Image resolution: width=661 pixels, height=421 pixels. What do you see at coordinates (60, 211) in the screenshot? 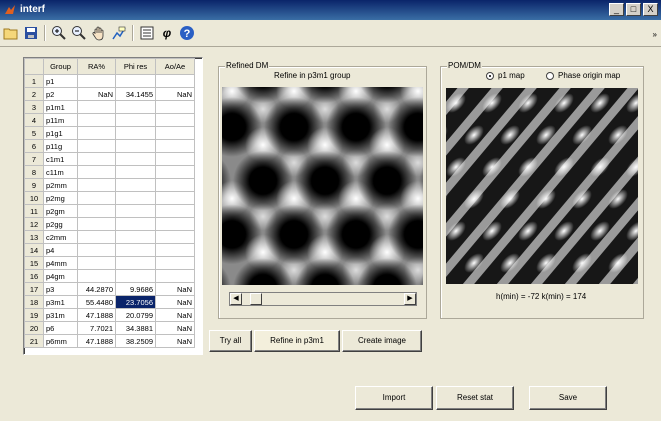
I see `table-cell: p2gm` at bounding box center [60, 211].